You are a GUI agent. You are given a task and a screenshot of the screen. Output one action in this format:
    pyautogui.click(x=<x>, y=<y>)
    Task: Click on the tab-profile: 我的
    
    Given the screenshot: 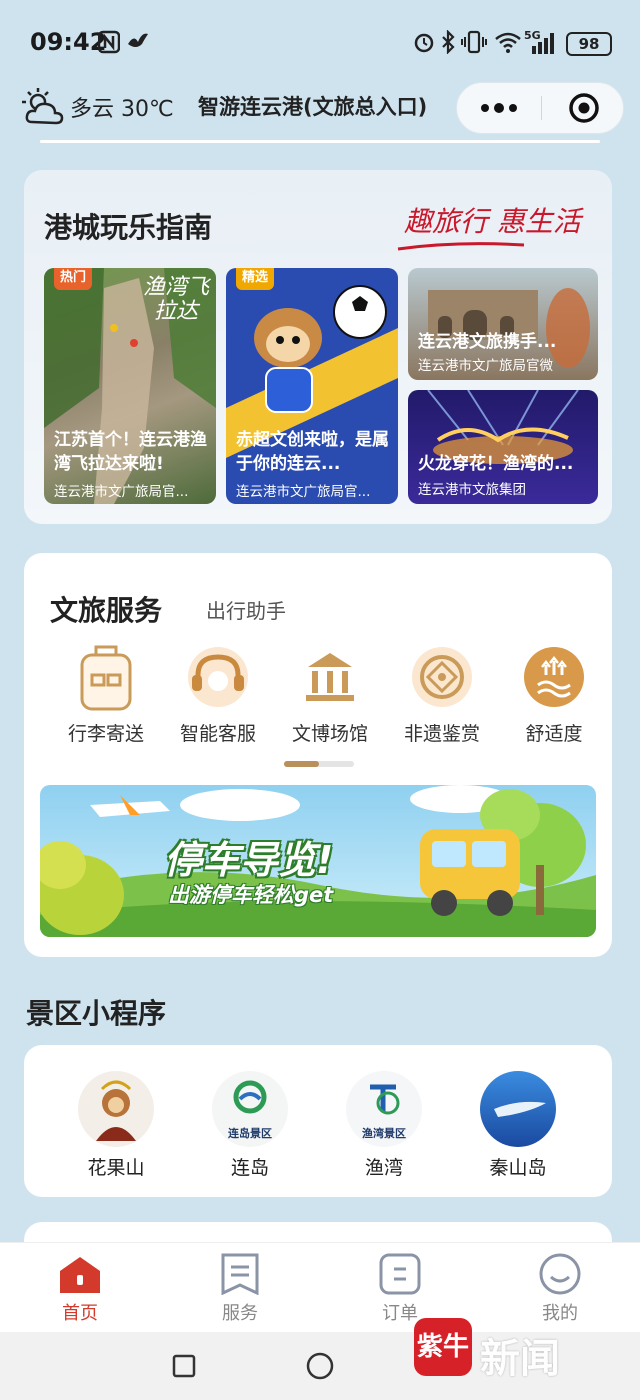 What is the action you would take?
    pyautogui.click(x=560, y=1287)
    